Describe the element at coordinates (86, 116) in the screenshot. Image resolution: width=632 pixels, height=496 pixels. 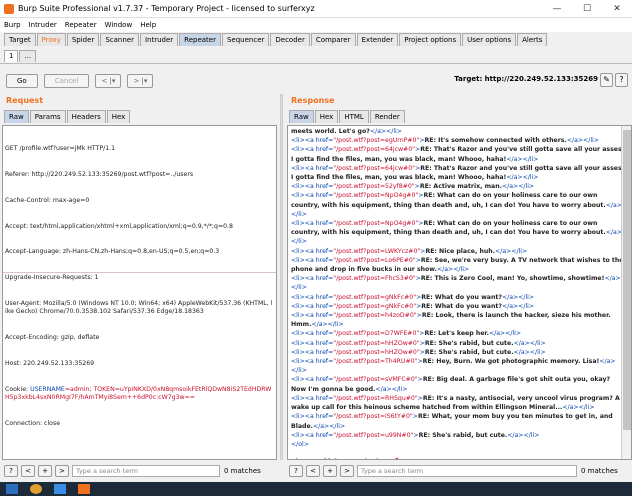
I see `request-tab-headers: Headers` at that location.